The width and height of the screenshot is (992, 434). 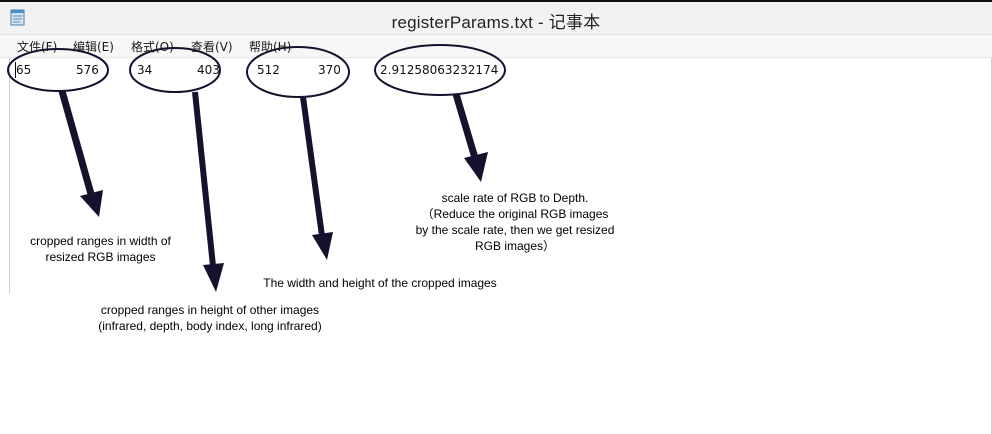 I want to click on editor-left-border, so click(x=9, y=176).